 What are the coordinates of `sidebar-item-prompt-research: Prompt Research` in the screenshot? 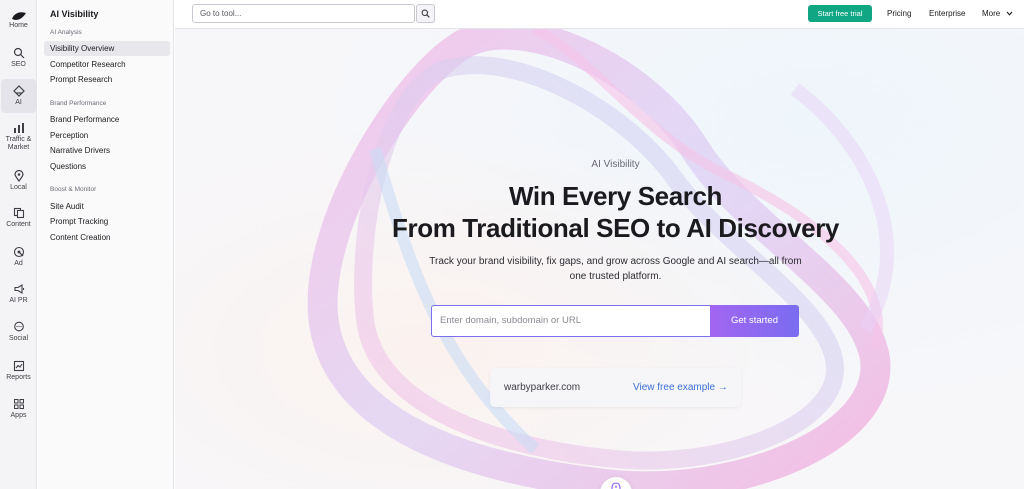 It's located at (107, 79).